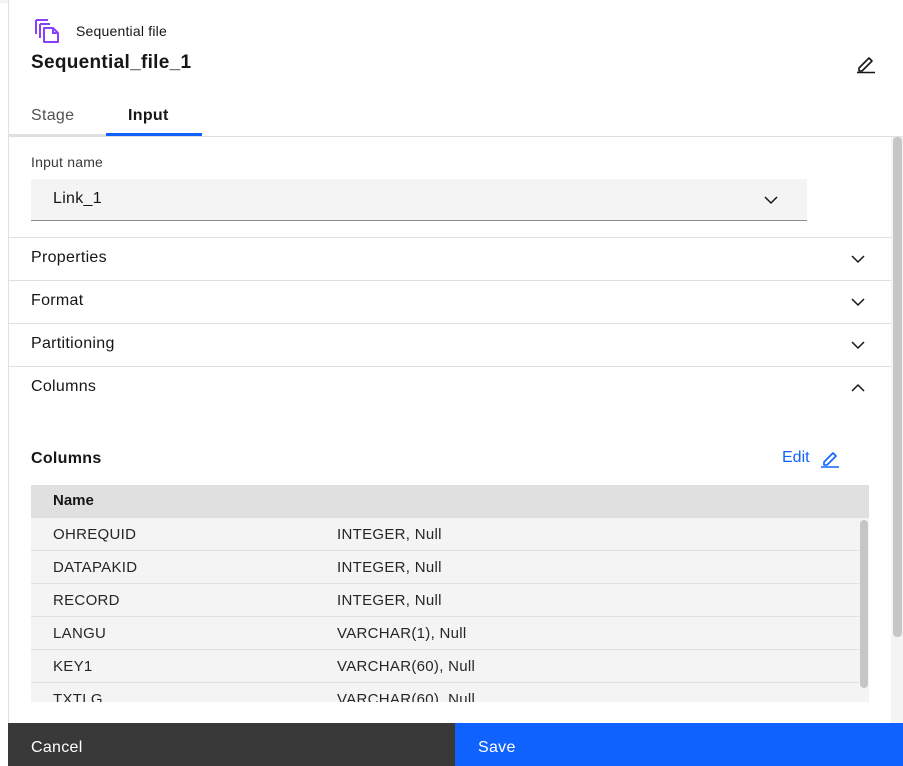  Describe the element at coordinates (449, 301) in the screenshot. I see `accordion-format: Format` at that location.